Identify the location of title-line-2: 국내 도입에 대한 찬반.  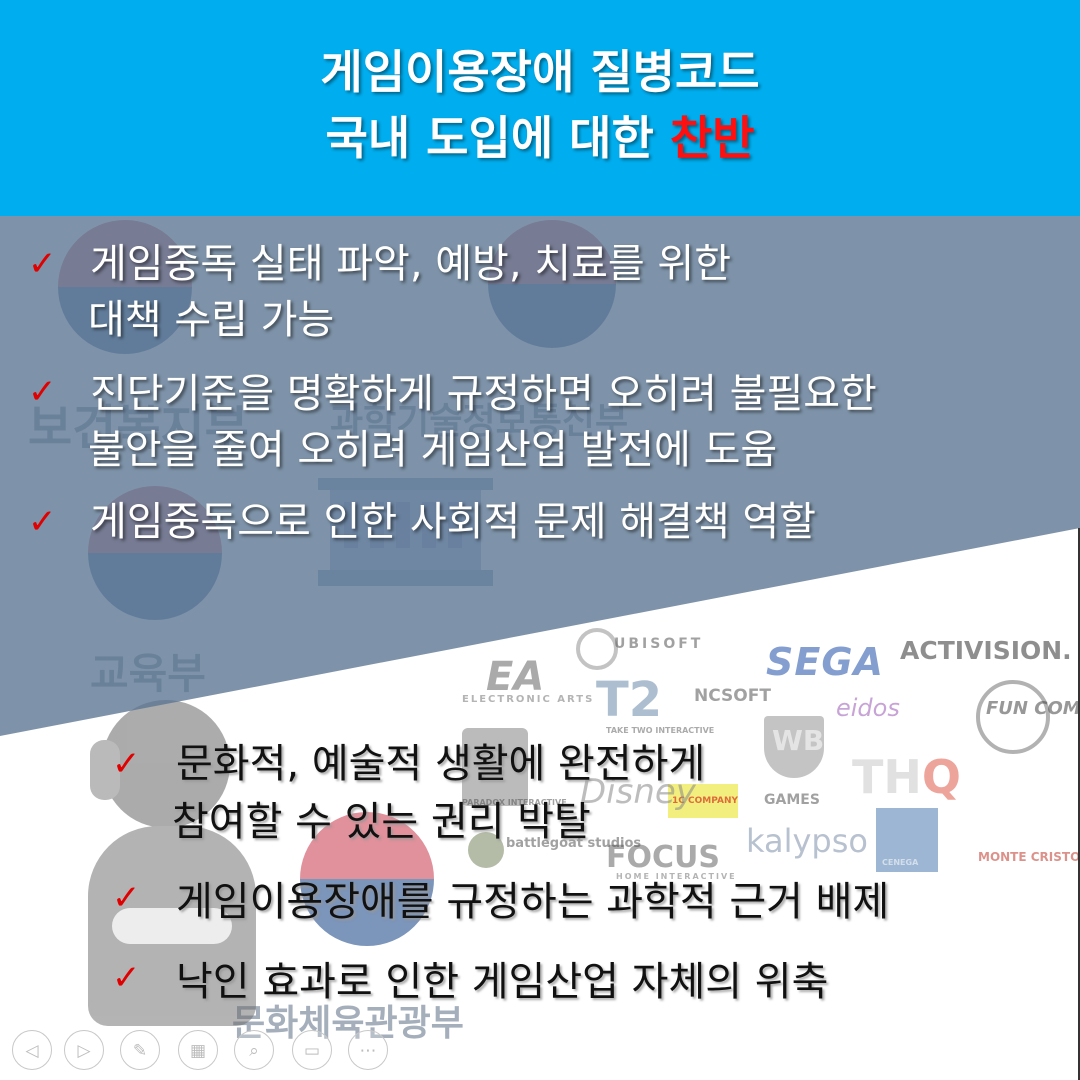
(540, 138).